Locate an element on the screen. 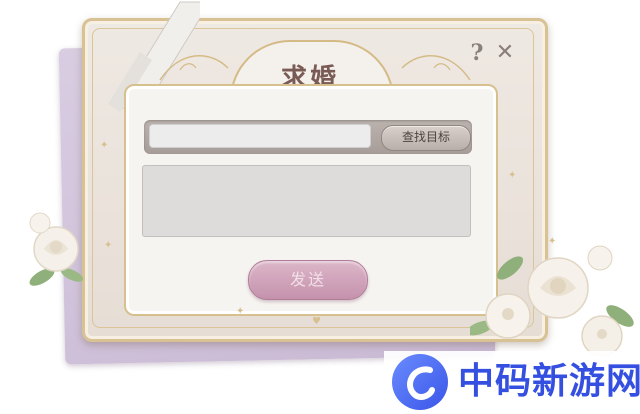 The image size is (640, 414). close-icon: ✕ is located at coordinates (505, 53).